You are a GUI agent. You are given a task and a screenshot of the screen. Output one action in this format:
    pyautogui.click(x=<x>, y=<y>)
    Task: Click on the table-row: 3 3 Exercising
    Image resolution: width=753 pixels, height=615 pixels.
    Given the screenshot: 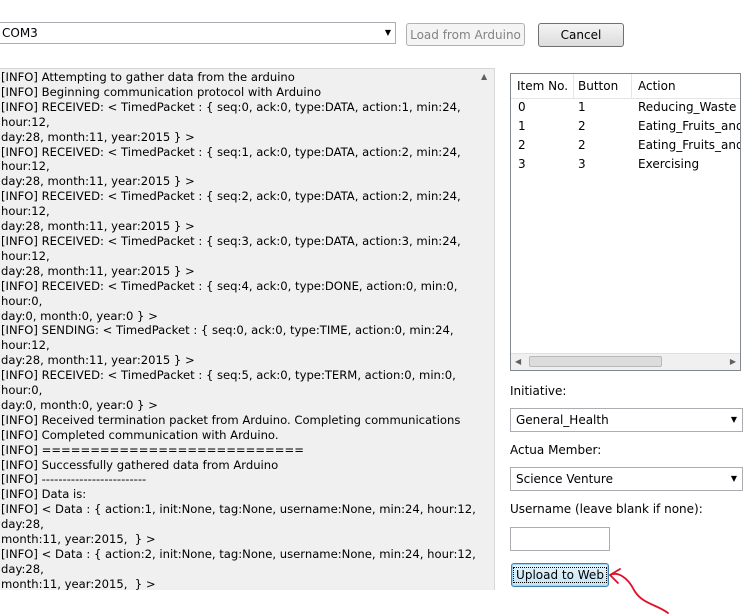 What is the action you would take?
    pyautogui.click(x=625, y=166)
    